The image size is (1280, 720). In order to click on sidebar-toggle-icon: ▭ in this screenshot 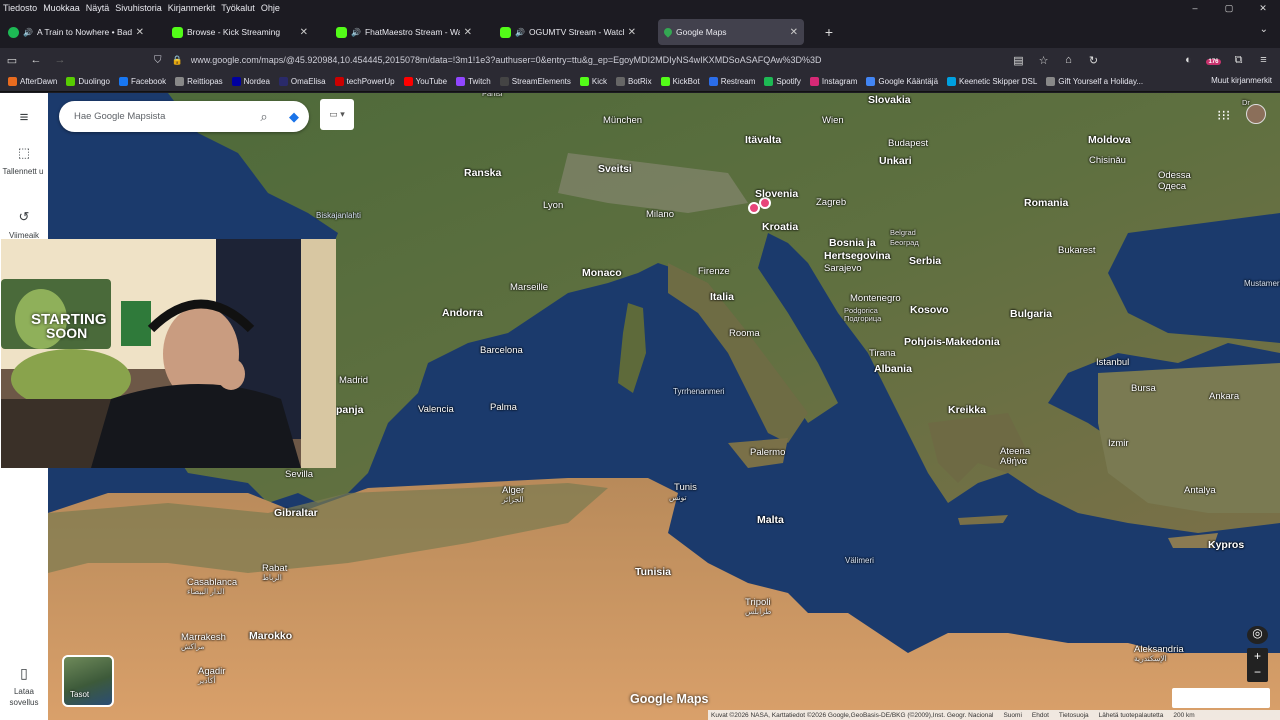, I will do `click(12, 60)`.